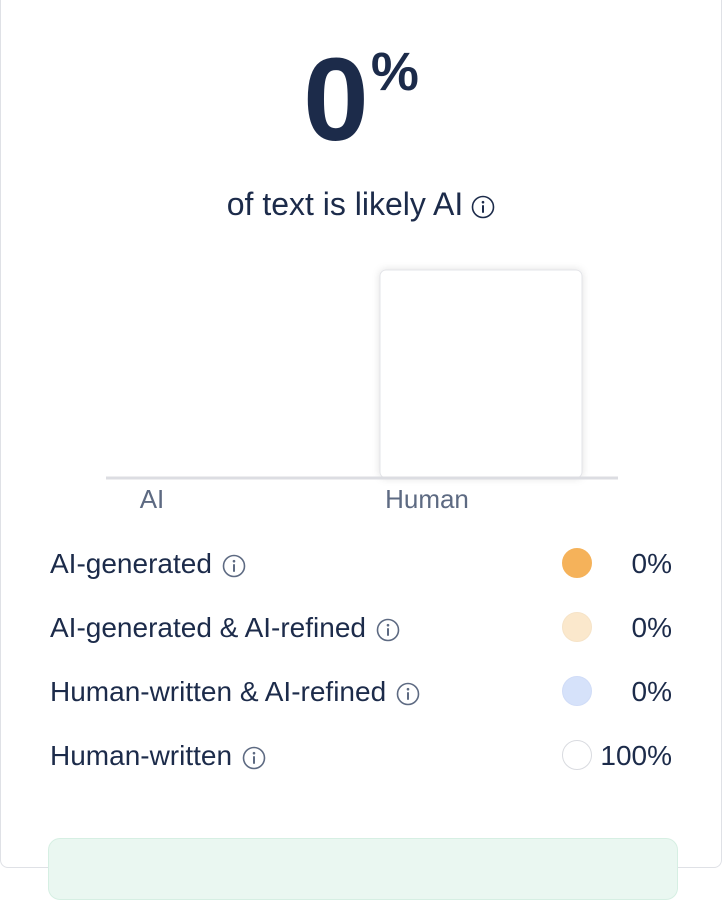 This screenshot has height=900, width=728. I want to click on legend-row-ai-generated-ai-refined: AI-generated & AI-refined 0%, so click(370, 636).